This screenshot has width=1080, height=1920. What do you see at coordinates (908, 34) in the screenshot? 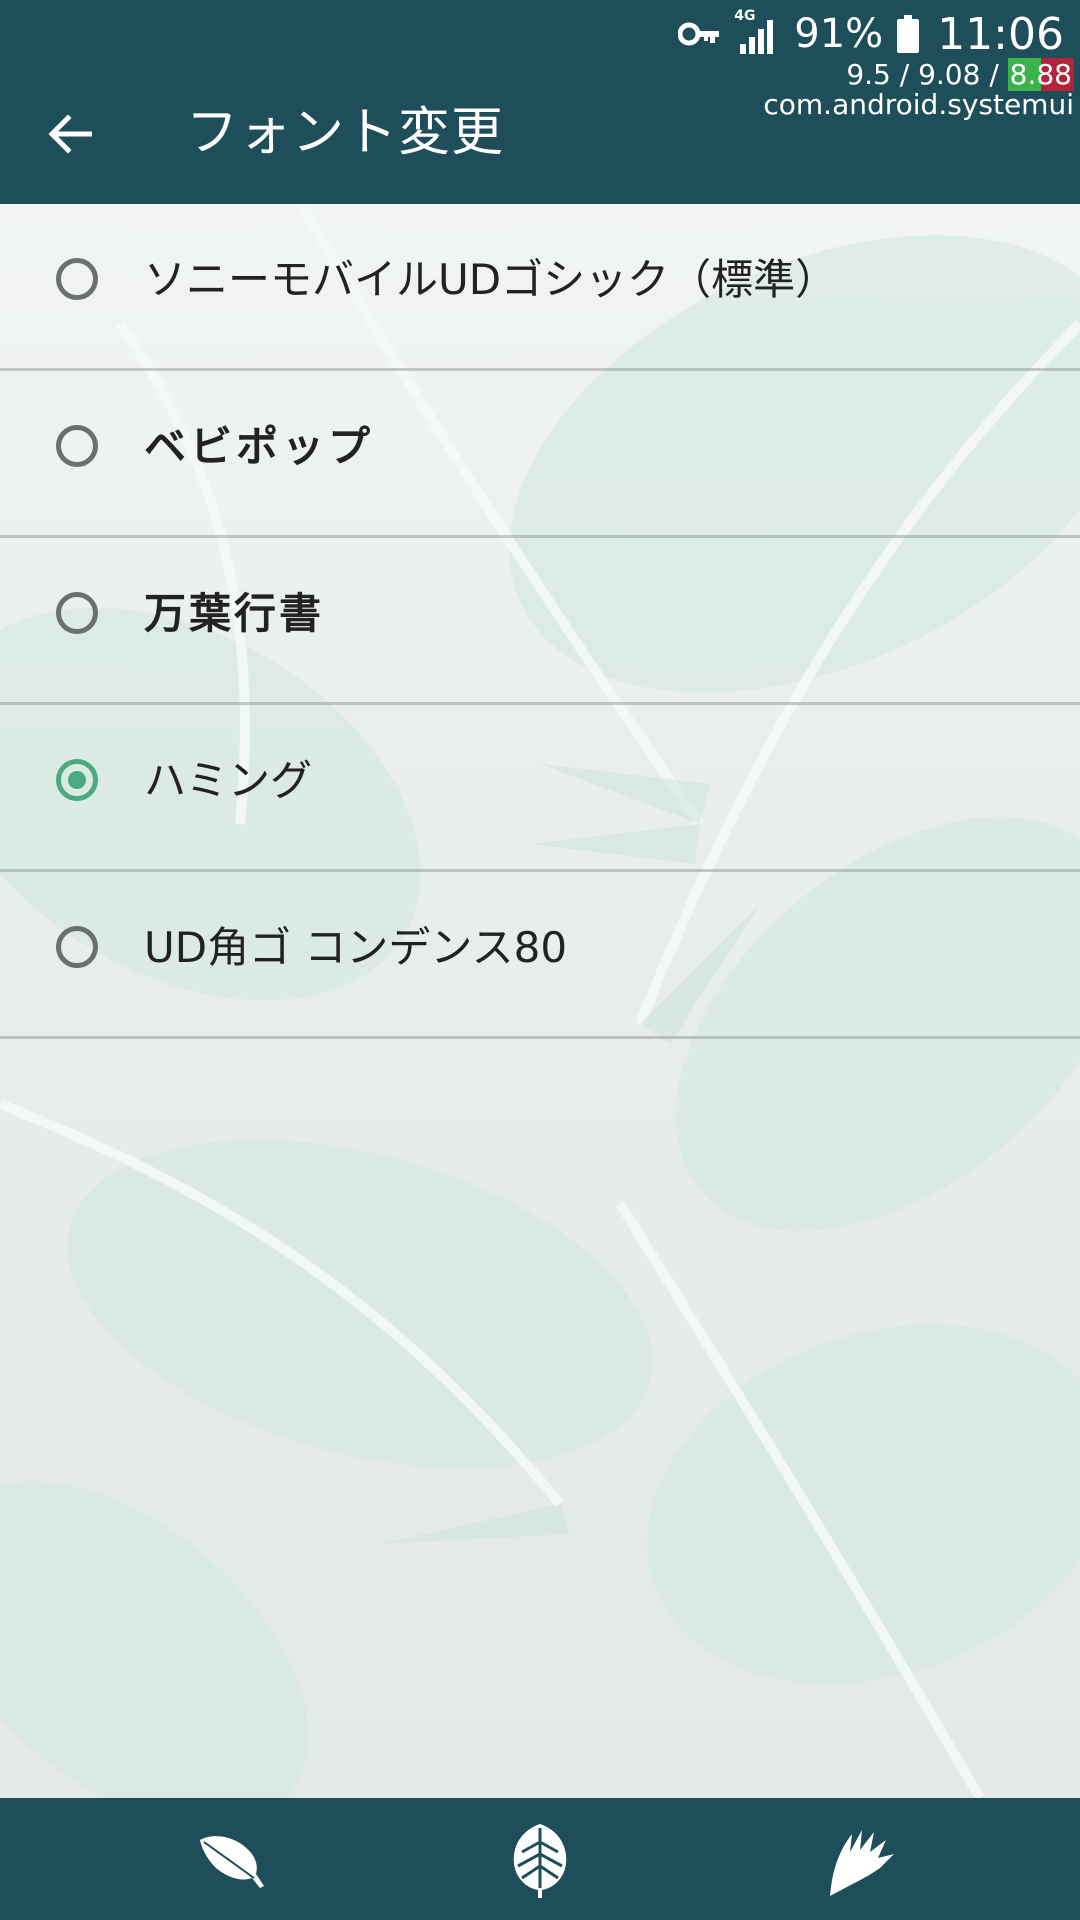
I see `battery-icon` at bounding box center [908, 34].